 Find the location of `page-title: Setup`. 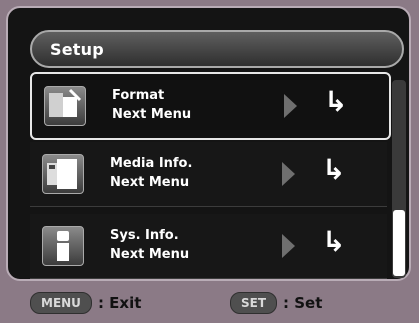

page-title: Setup is located at coordinates (77, 49).